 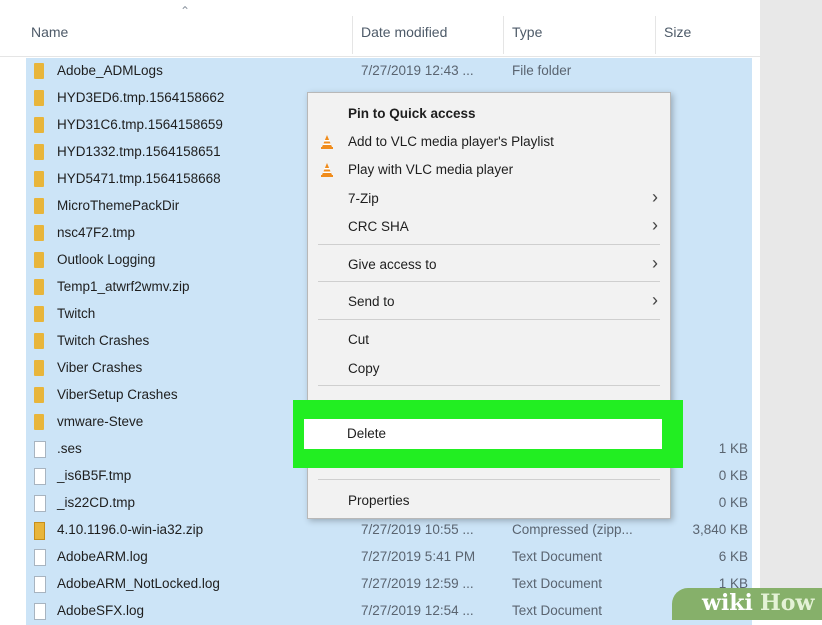 What do you see at coordinates (141, 97) in the screenshot?
I see `file-name: HYD3ED6.tmp.1564158662` at bounding box center [141, 97].